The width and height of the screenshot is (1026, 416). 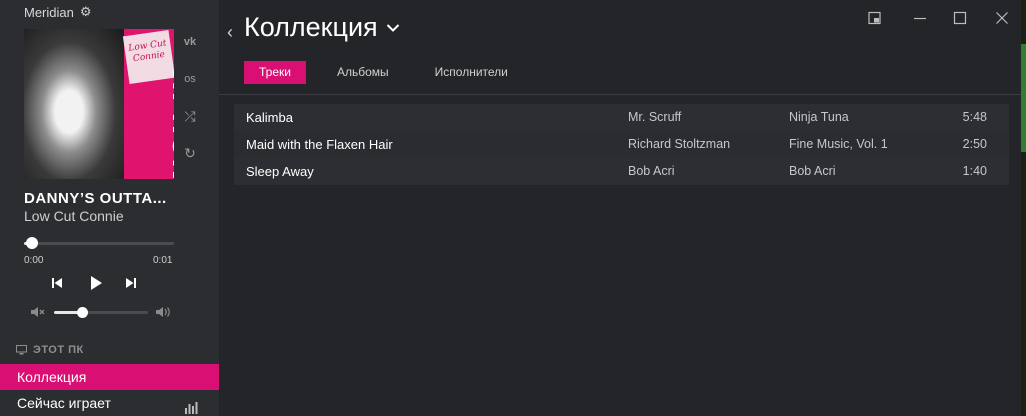 I want to click on close-button, so click(x=1002, y=18).